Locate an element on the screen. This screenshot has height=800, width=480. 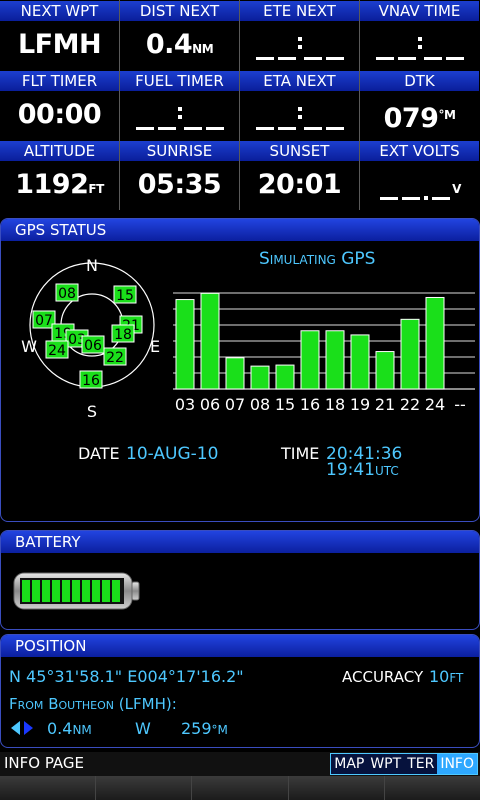
data-field-value: 05:35 is located at coordinates (179, 185).